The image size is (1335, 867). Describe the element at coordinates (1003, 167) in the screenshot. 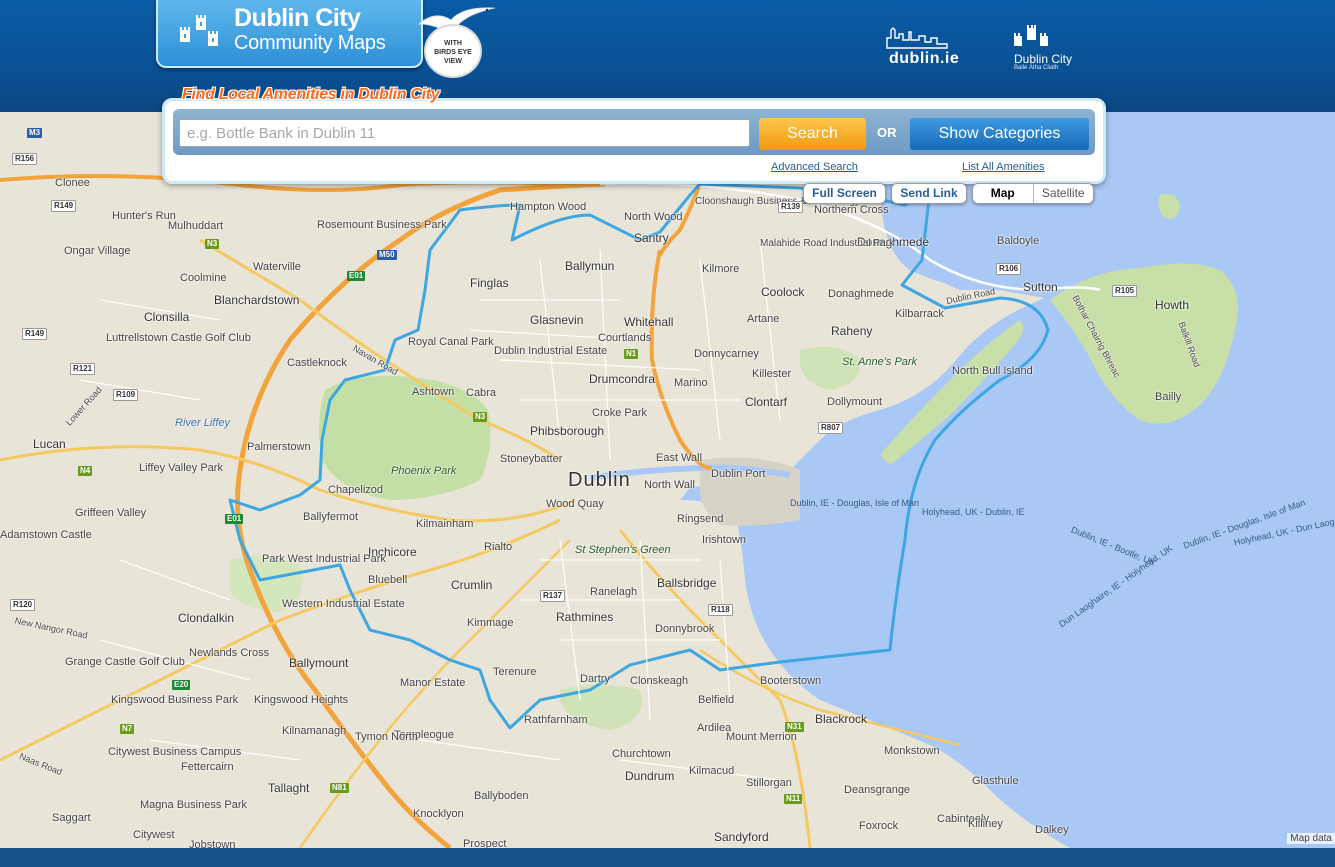

I see `list-all-amenities-link: List All Amenities` at that location.